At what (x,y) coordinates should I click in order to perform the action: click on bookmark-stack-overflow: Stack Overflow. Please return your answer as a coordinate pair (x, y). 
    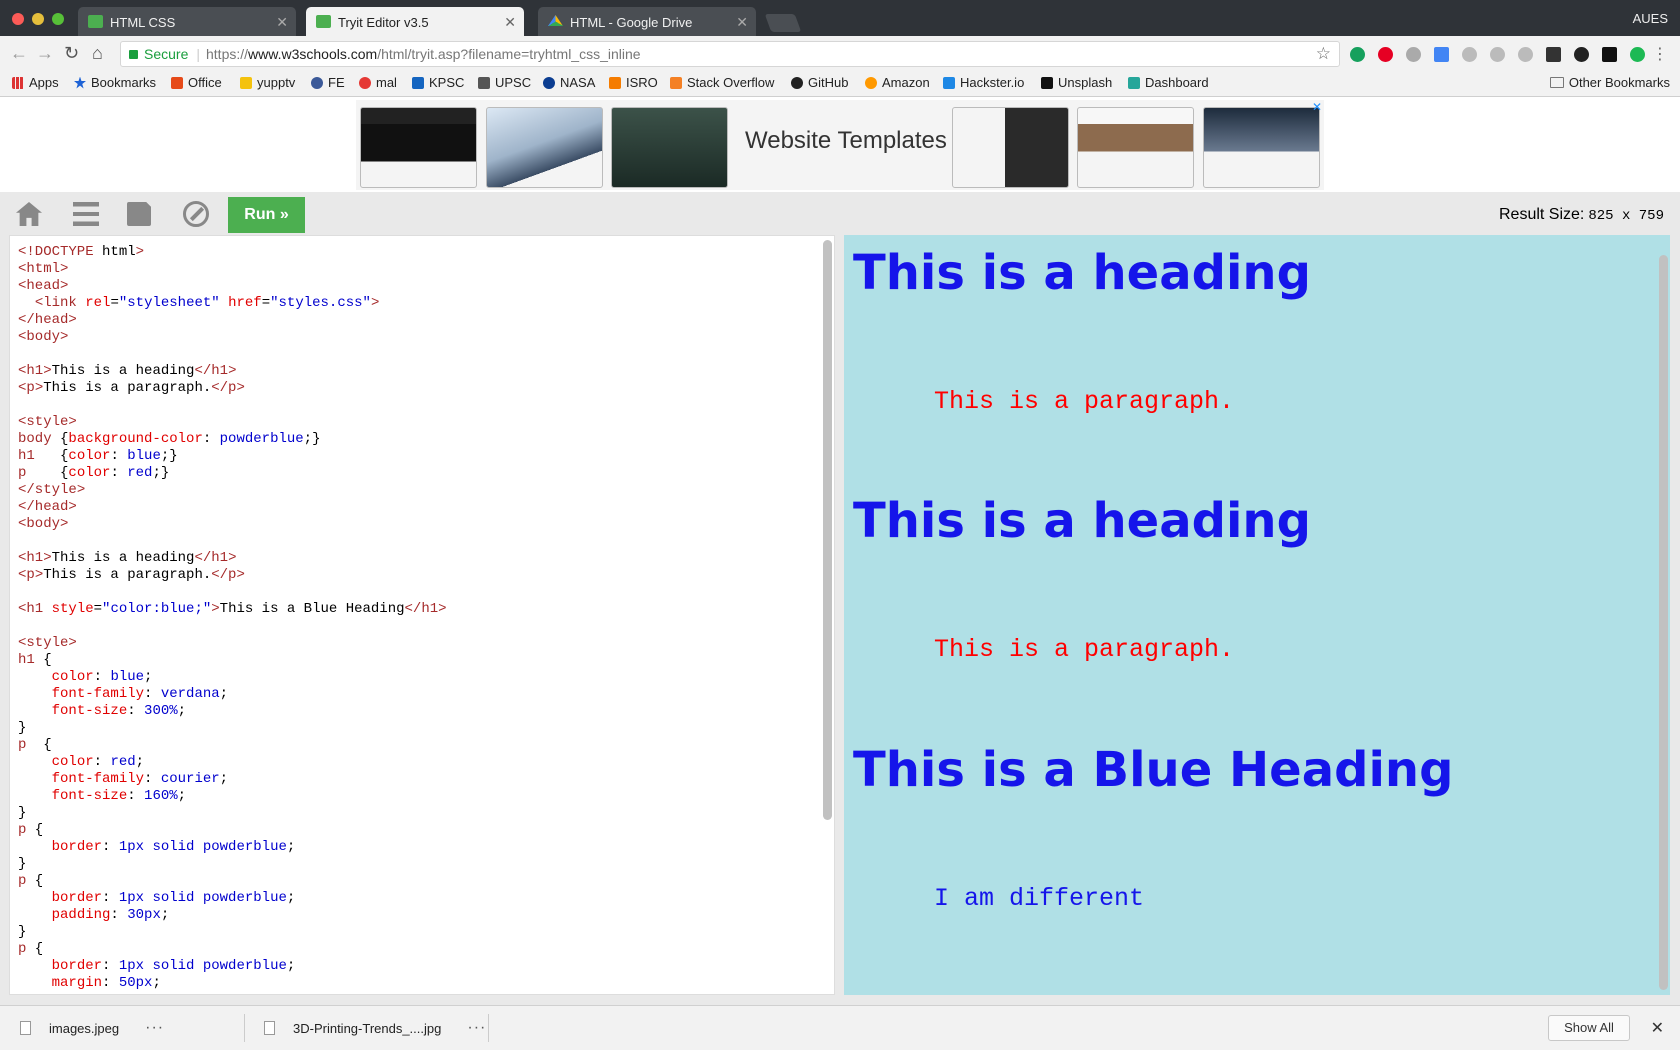
    Looking at the image, I should click on (722, 82).